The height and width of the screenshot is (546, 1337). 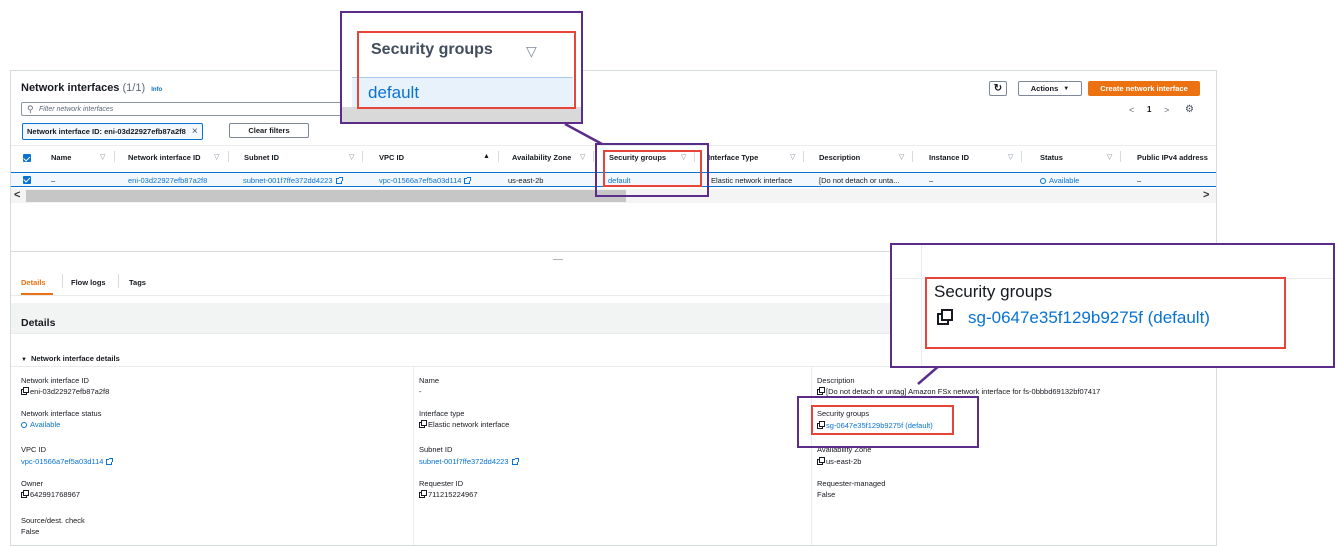 I want to click on zoom-scrollbar, so click(x=461, y=114).